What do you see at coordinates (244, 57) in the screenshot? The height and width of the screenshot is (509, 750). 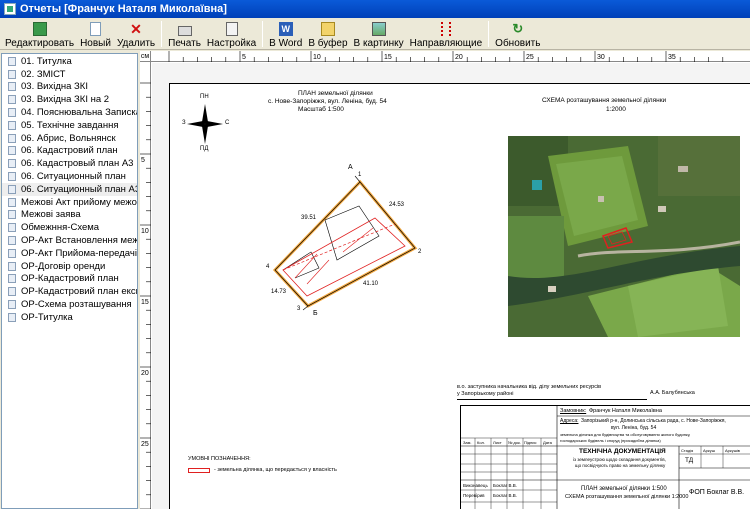 I see `ruler-h-label: 5` at bounding box center [244, 57].